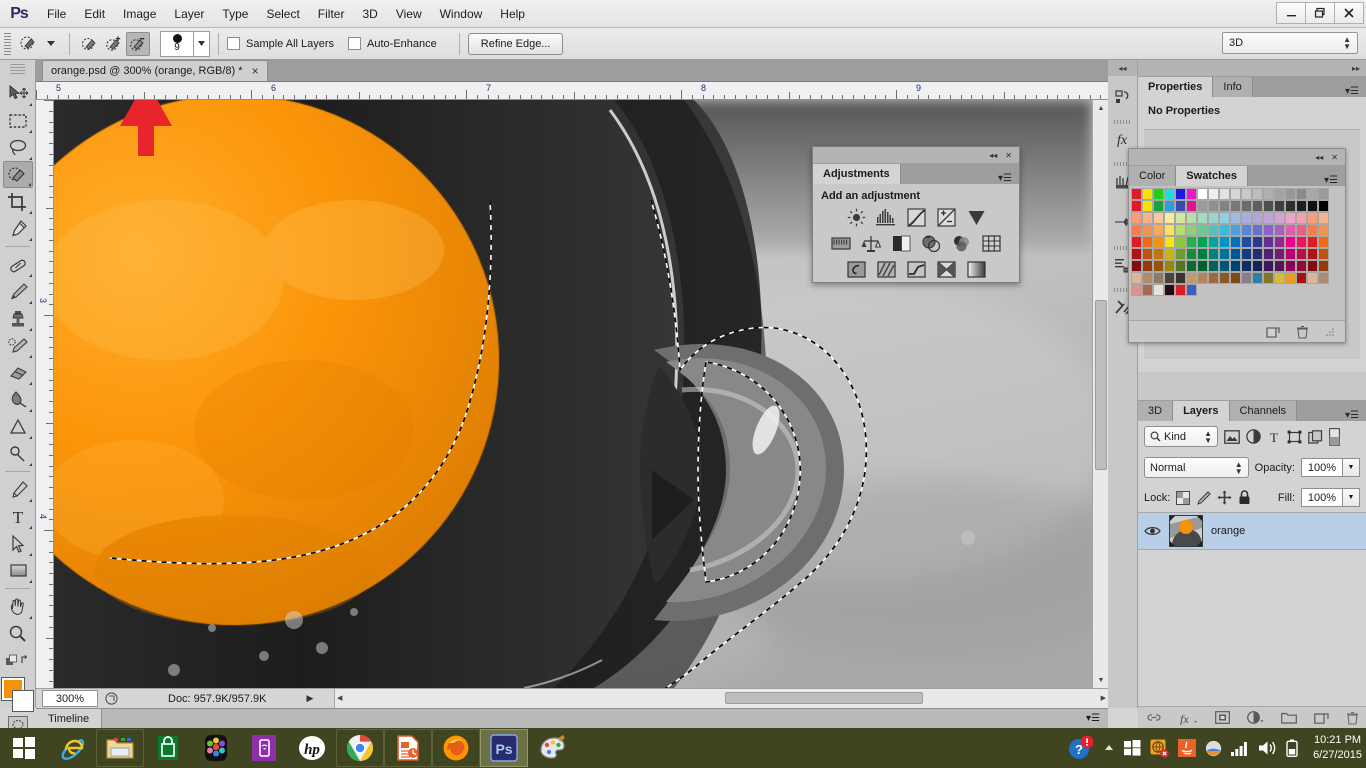 Image resolution: width=1366 pixels, height=768 pixels. I want to click on hue-saturation-icon, so click(841, 243).